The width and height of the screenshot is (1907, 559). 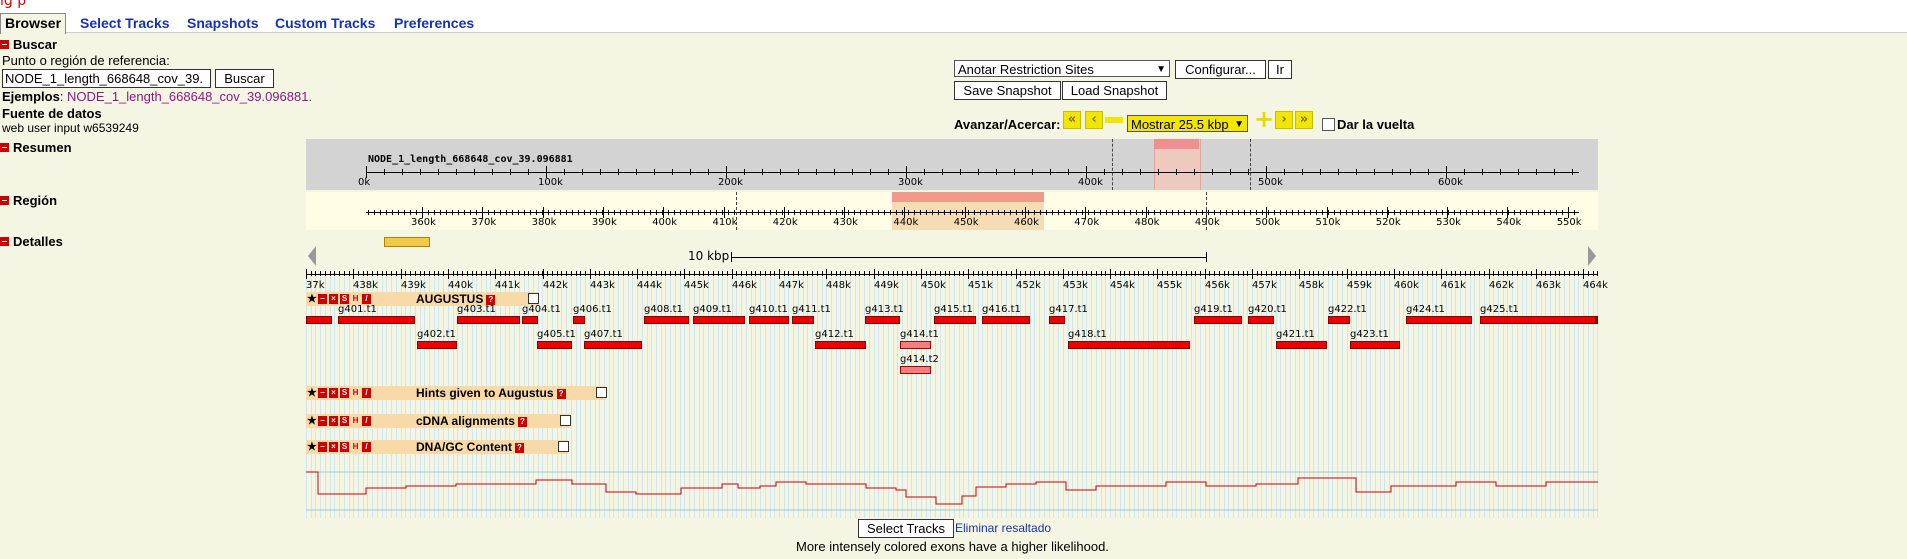 What do you see at coordinates (1094, 120) in the screenshot?
I see `scroll-left-icon: ‹` at bounding box center [1094, 120].